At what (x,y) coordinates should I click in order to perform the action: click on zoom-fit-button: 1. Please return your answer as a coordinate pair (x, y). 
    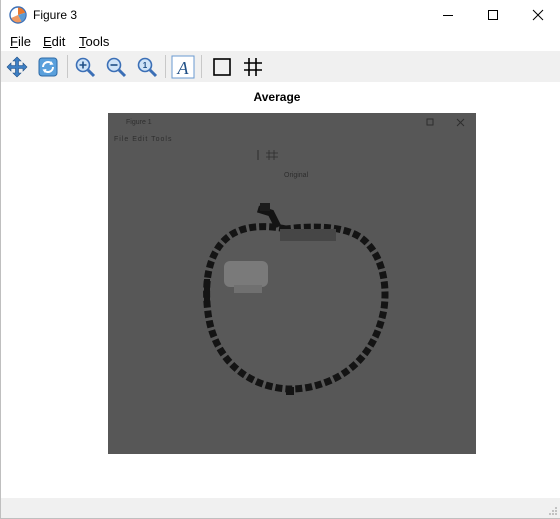
    Looking at the image, I should click on (147, 67).